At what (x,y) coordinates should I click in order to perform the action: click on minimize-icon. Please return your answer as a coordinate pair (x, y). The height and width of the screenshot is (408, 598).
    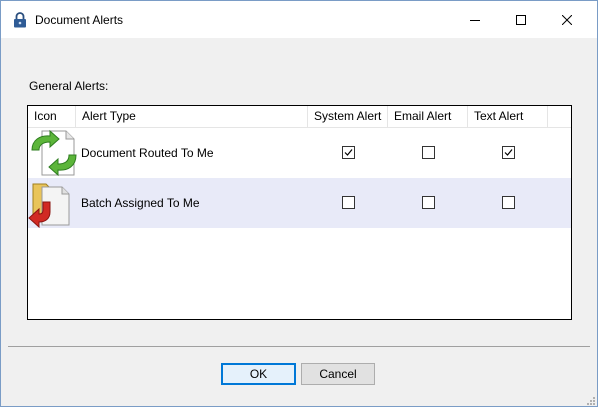
    Looking at the image, I should click on (475, 20).